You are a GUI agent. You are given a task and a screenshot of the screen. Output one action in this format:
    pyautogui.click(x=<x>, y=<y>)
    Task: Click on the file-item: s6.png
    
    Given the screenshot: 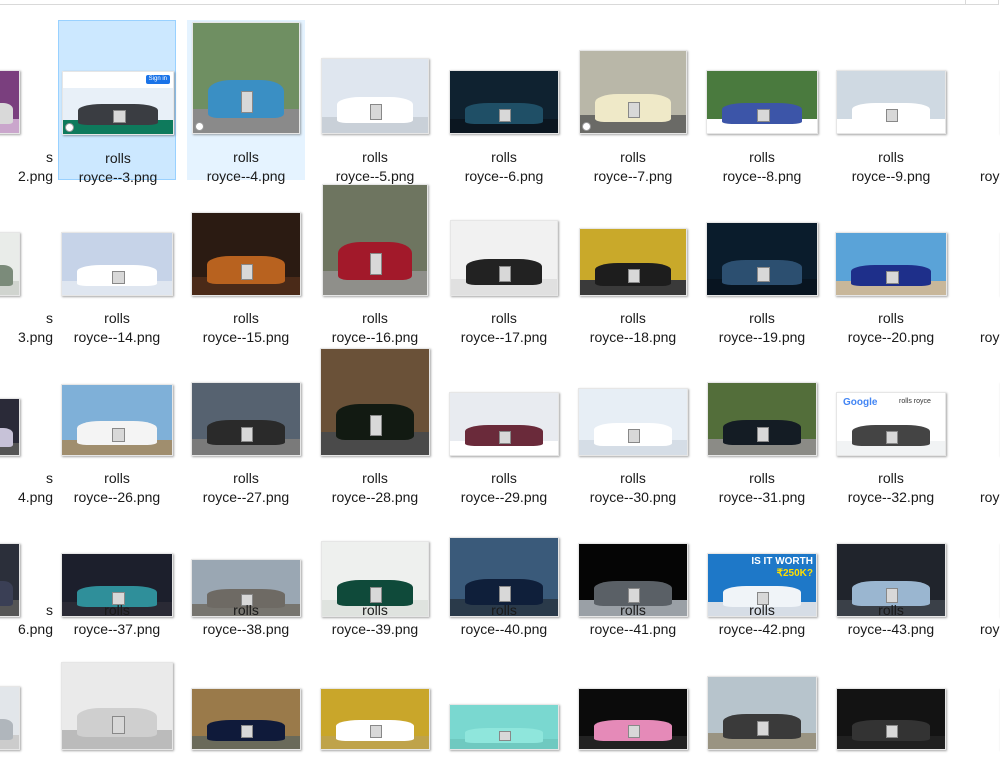 What is the action you would take?
    pyautogui.click(x=27, y=583)
    